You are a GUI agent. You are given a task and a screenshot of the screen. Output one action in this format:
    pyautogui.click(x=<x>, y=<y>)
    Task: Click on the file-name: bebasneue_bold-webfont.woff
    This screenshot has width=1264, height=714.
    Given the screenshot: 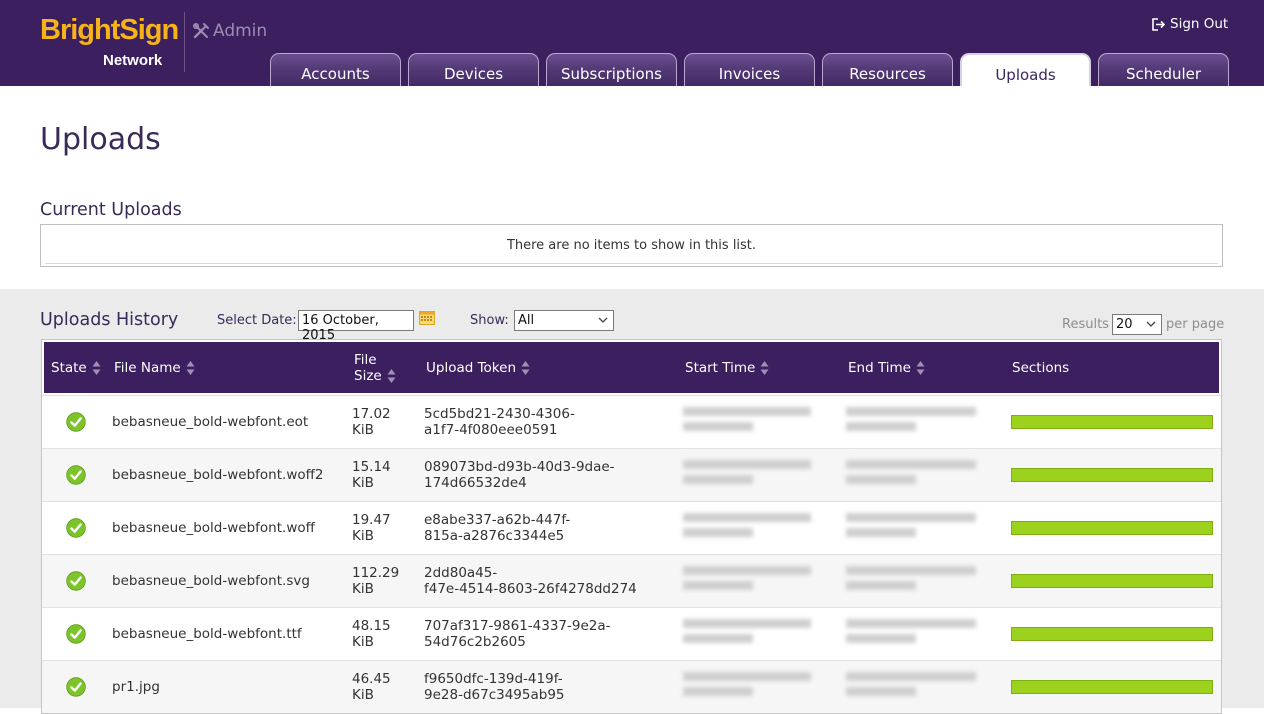 What is the action you would take?
    pyautogui.click(x=213, y=528)
    